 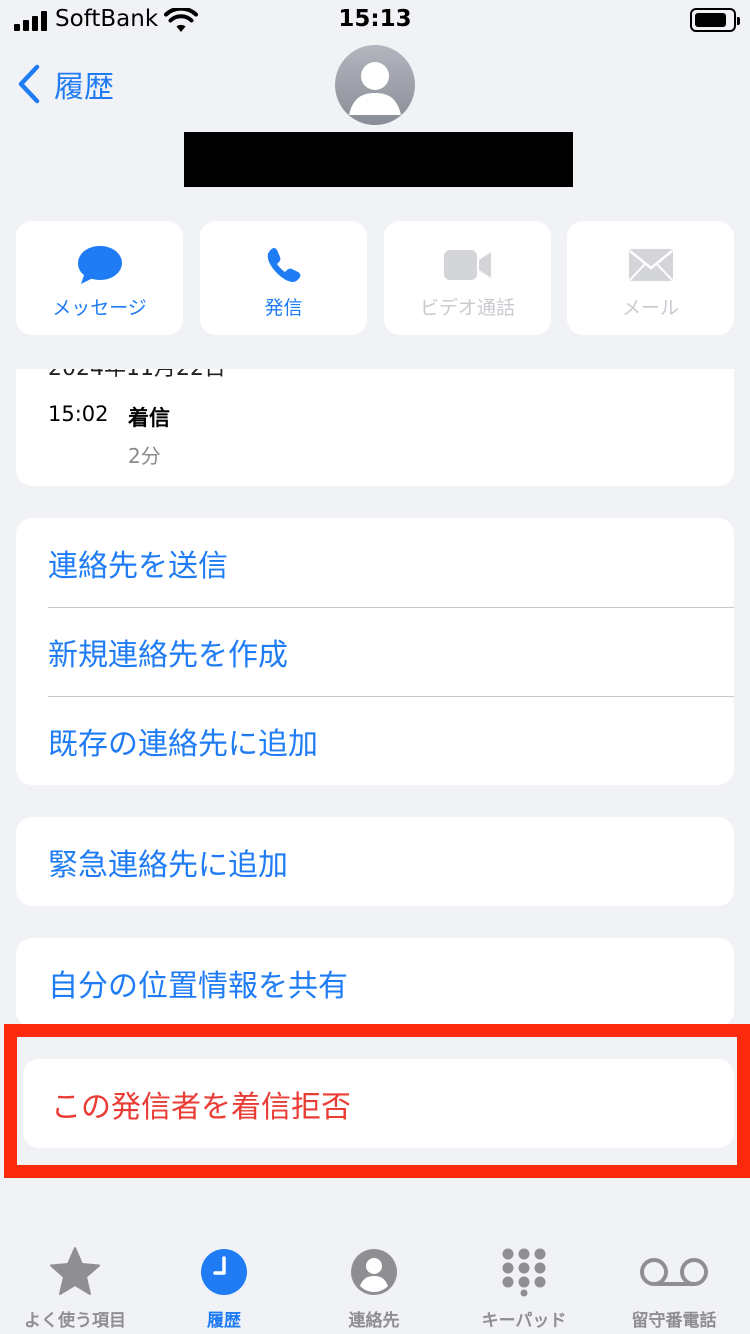 I want to click on battery-icon, so click(x=715, y=20).